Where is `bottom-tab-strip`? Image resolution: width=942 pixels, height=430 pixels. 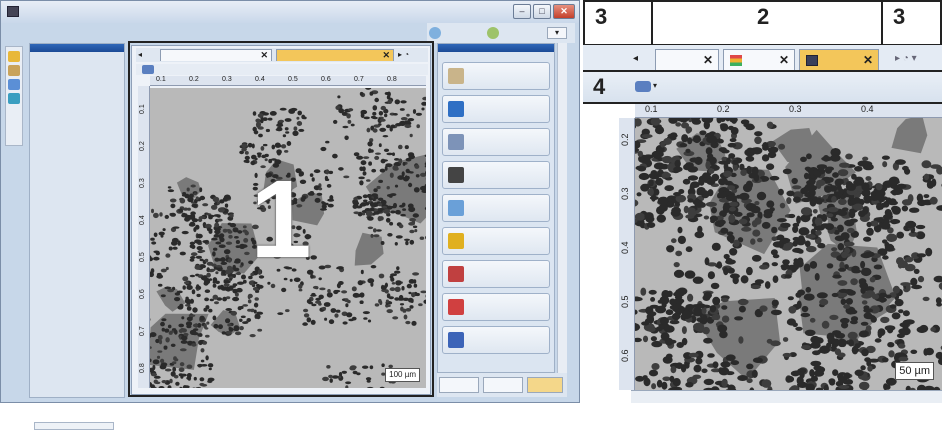
bottom-tab-strip is located at coordinates (502, 385).